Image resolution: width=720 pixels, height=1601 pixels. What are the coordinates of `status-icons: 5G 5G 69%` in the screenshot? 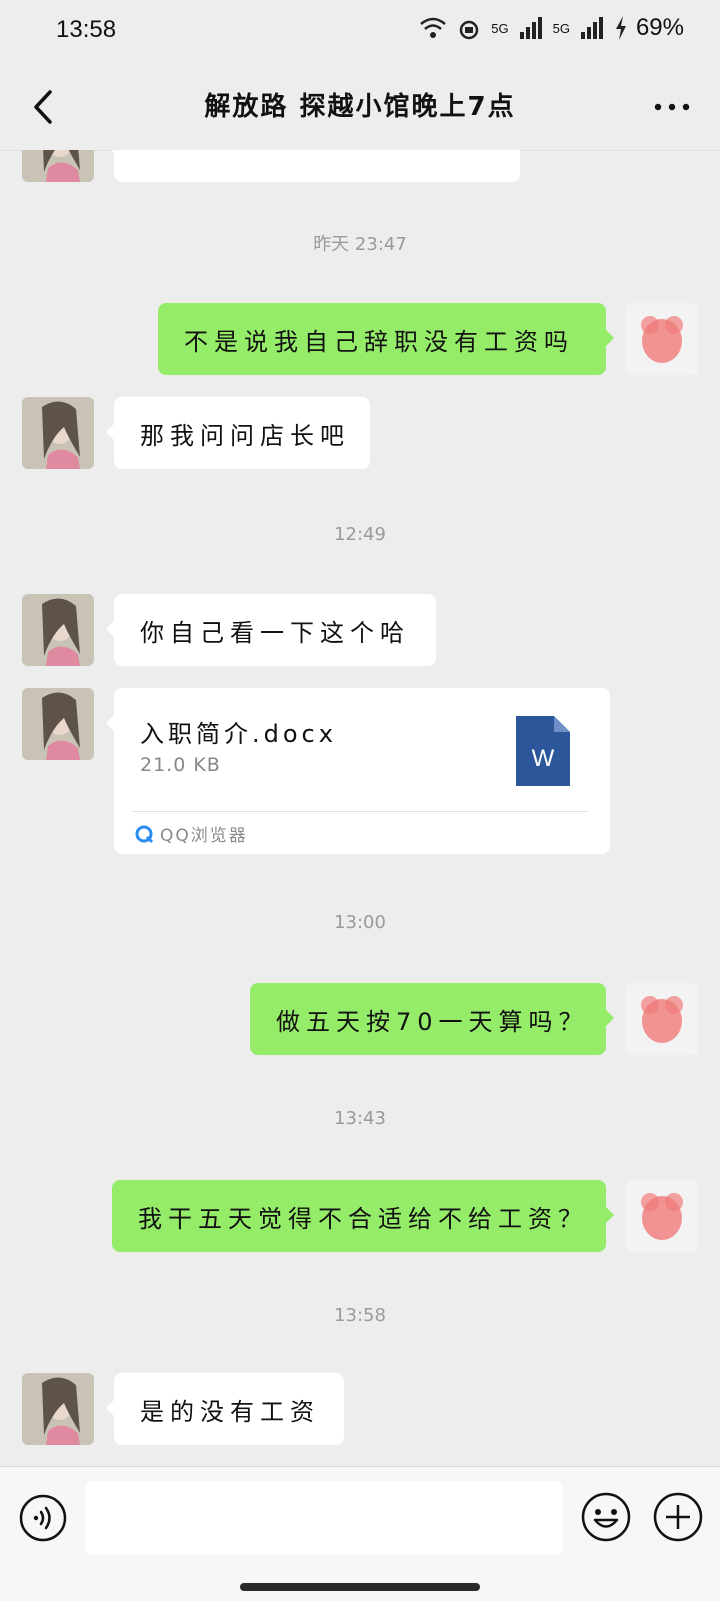 It's located at (551, 28).